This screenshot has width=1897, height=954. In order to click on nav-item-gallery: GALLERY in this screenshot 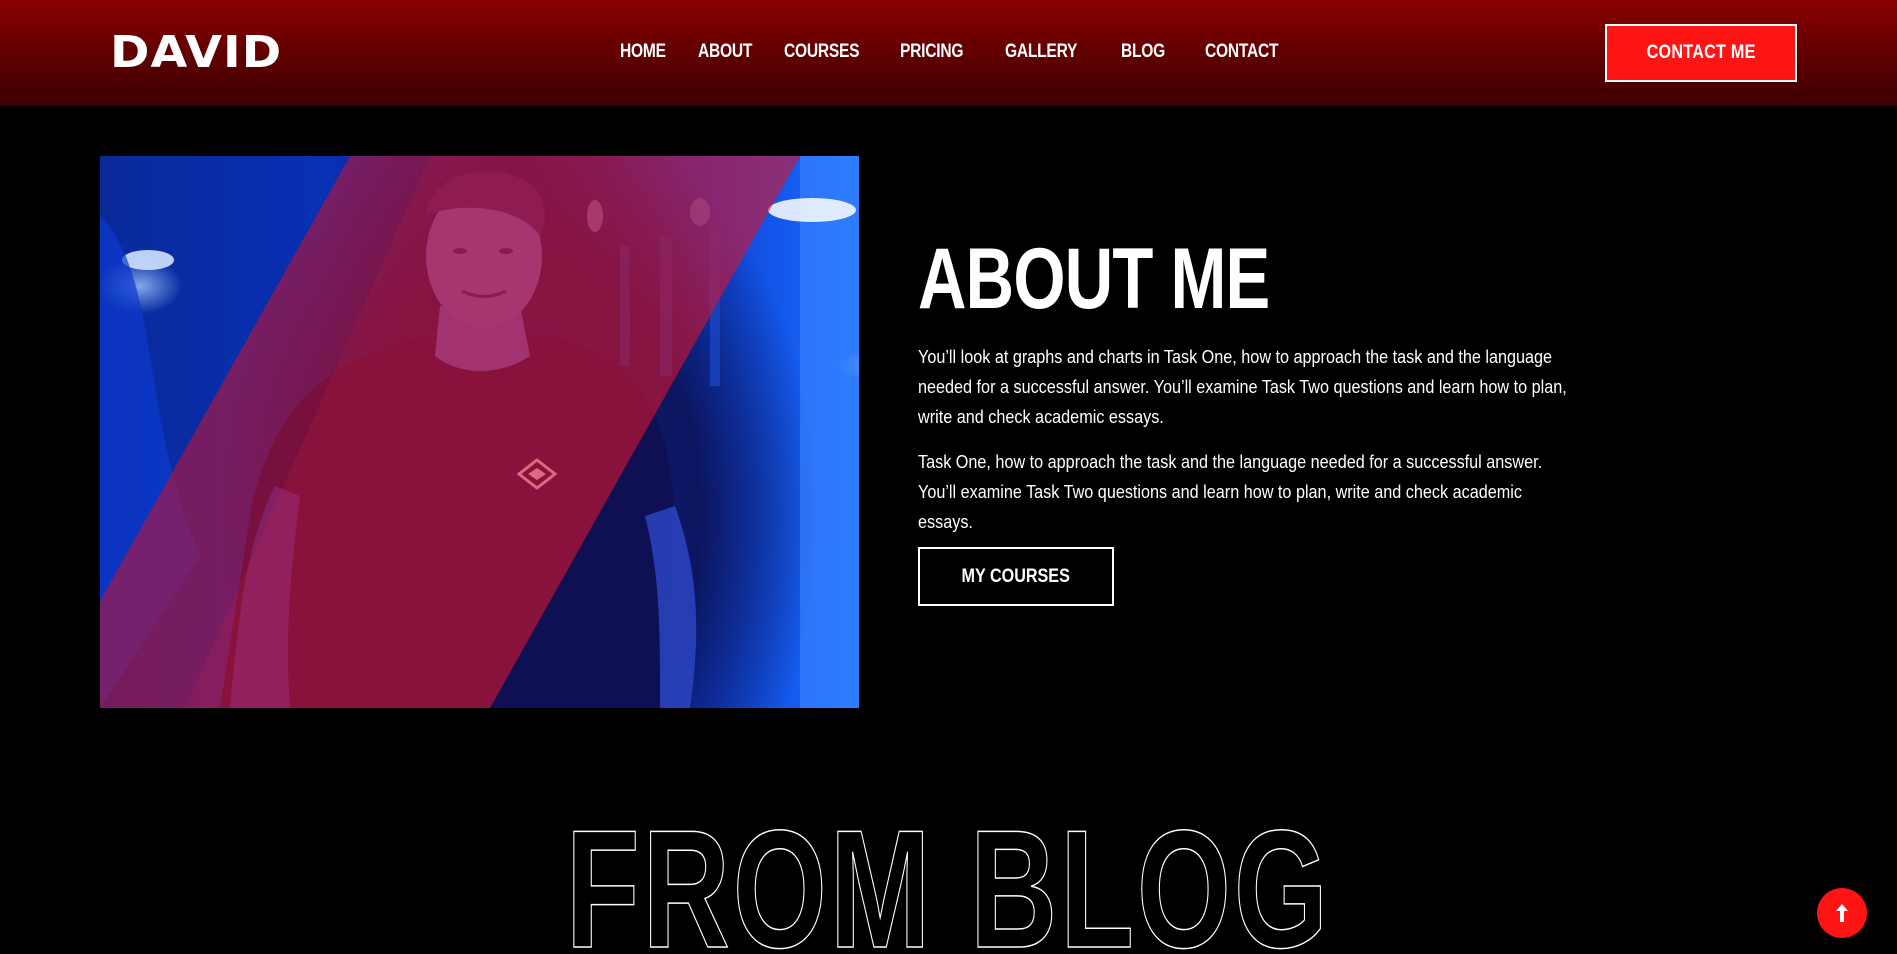, I will do `click(1041, 52)`.